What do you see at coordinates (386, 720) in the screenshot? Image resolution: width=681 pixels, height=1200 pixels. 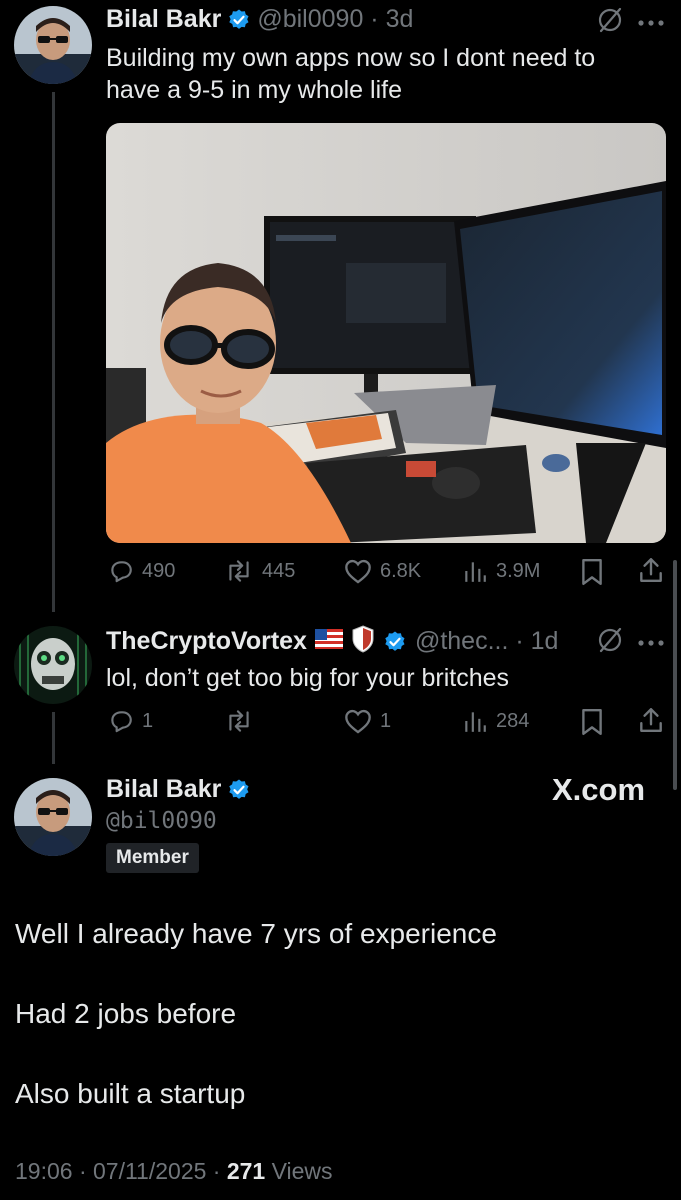 I see `like-count: 1` at bounding box center [386, 720].